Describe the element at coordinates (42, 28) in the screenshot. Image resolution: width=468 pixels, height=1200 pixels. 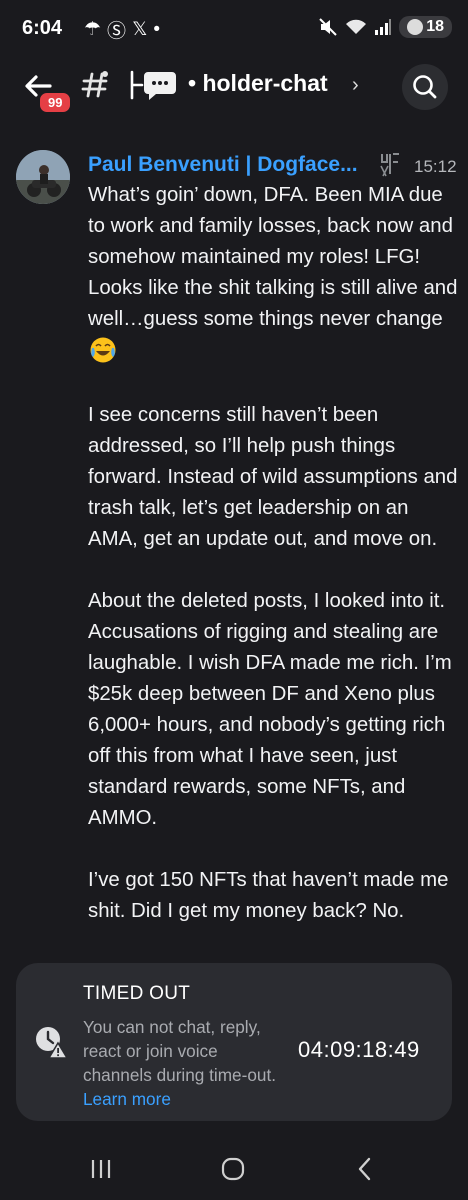
I see `status-time: 6:04` at that location.